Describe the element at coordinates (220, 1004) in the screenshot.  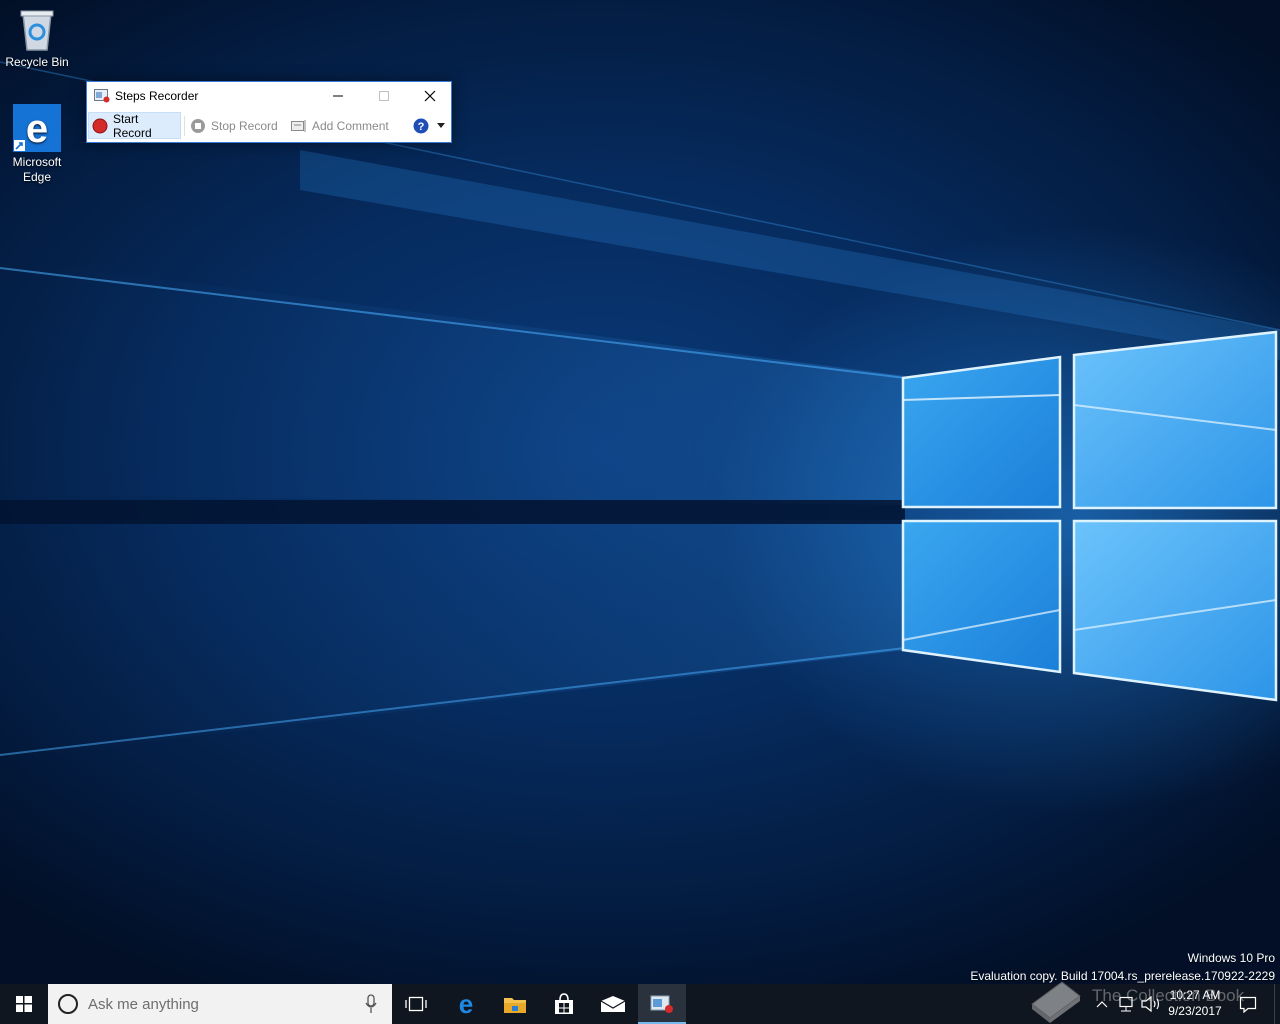
I see `search-box: Ask me anything` at that location.